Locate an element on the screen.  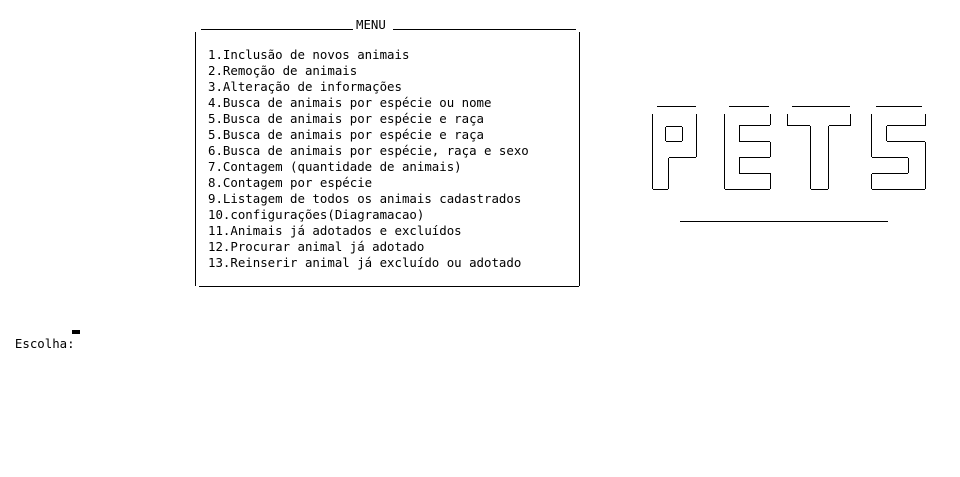
menu-border-bottom is located at coordinates (389, 286).